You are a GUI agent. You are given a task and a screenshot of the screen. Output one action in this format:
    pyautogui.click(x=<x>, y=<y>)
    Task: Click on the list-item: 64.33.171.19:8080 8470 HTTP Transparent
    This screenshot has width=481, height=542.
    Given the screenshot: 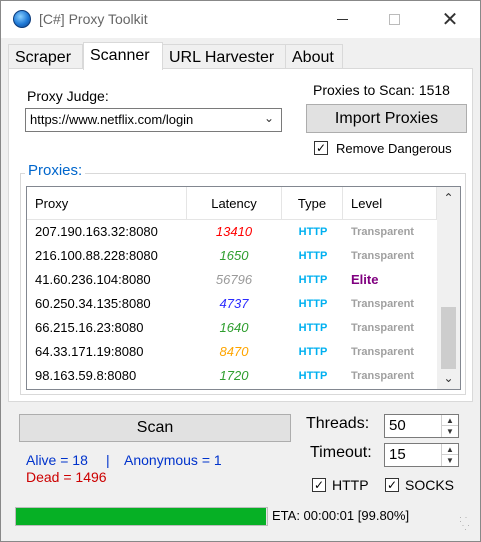 What is the action you would take?
    pyautogui.click(x=232, y=352)
    